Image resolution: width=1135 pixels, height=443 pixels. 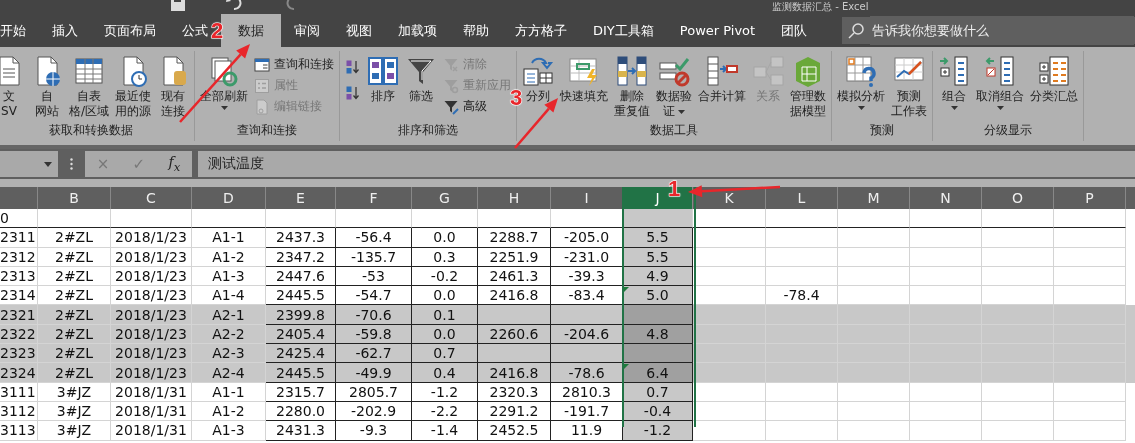 What do you see at coordinates (946, 198) in the screenshot?
I see `column-header: N` at bounding box center [946, 198].